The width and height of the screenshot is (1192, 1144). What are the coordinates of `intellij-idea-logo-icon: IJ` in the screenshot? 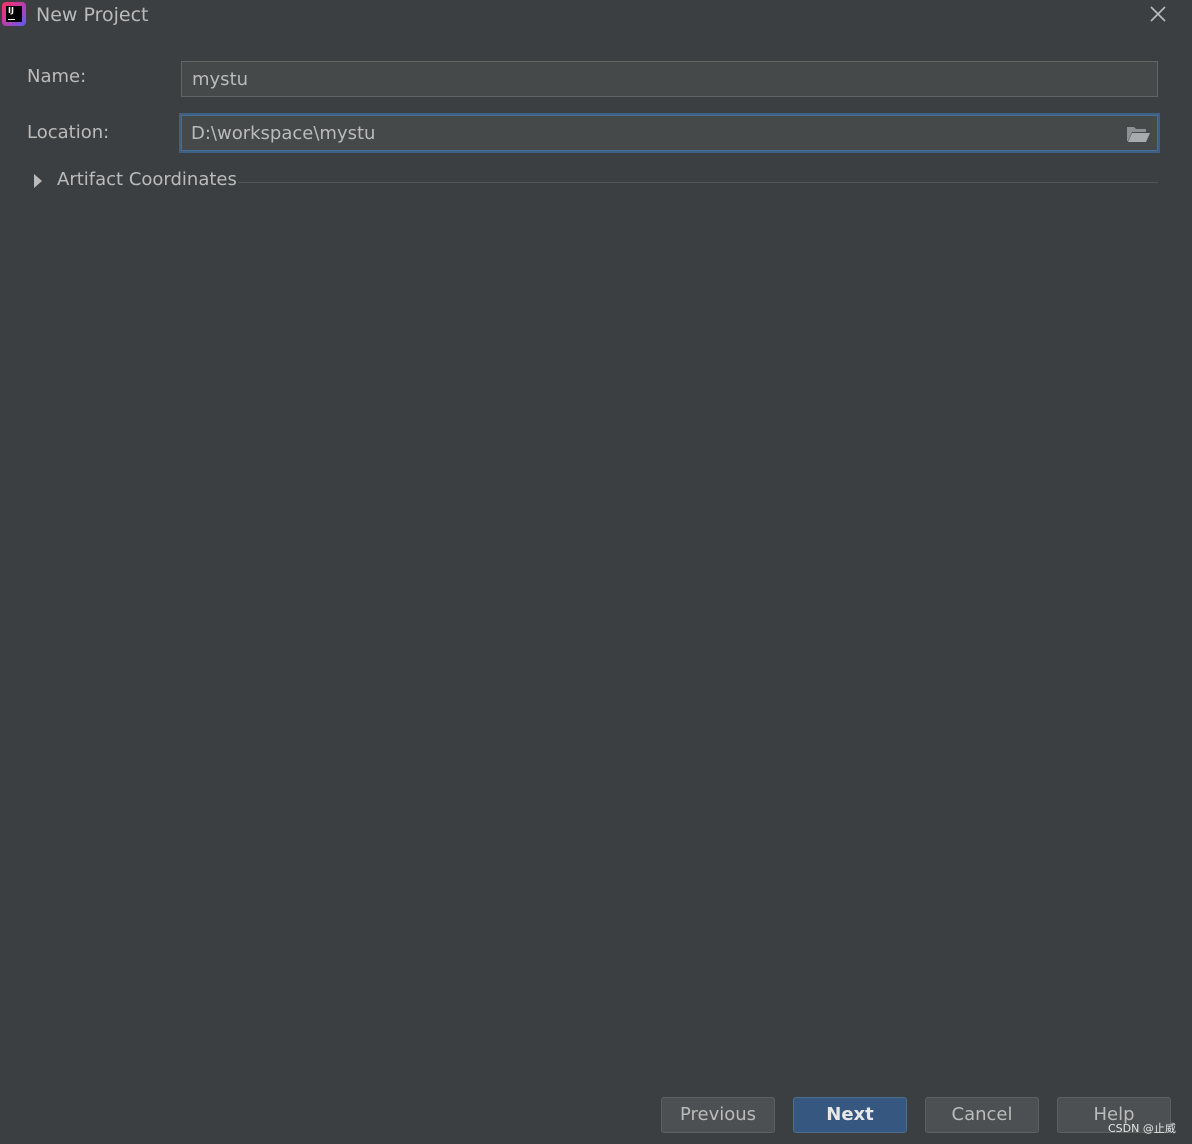 It's located at (14, 14).